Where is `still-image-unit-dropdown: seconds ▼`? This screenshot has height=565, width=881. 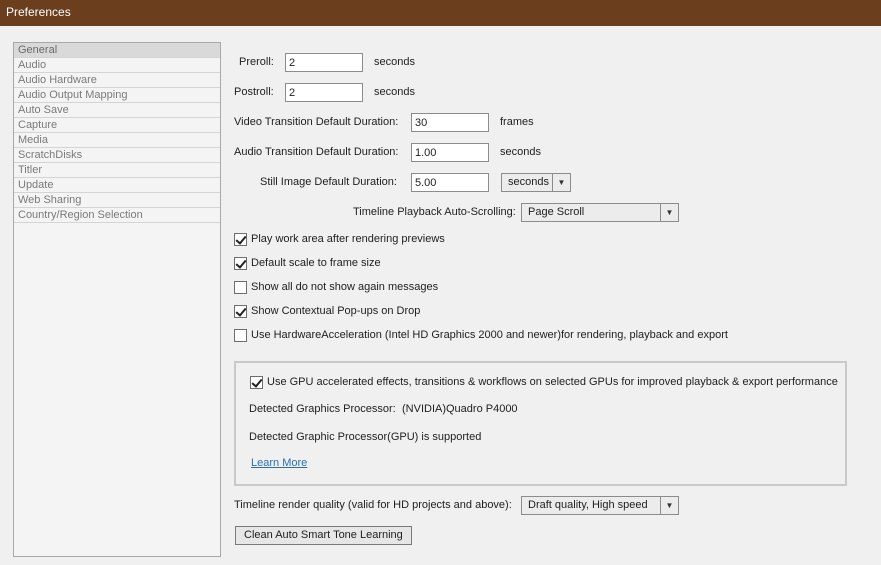 still-image-unit-dropdown: seconds ▼ is located at coordinates (536, 182).